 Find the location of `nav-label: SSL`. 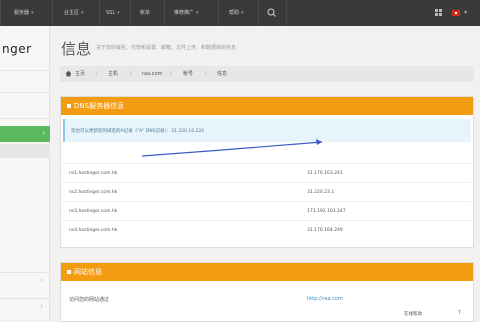

nav-label: SSL is located at coordinates (111, 13).